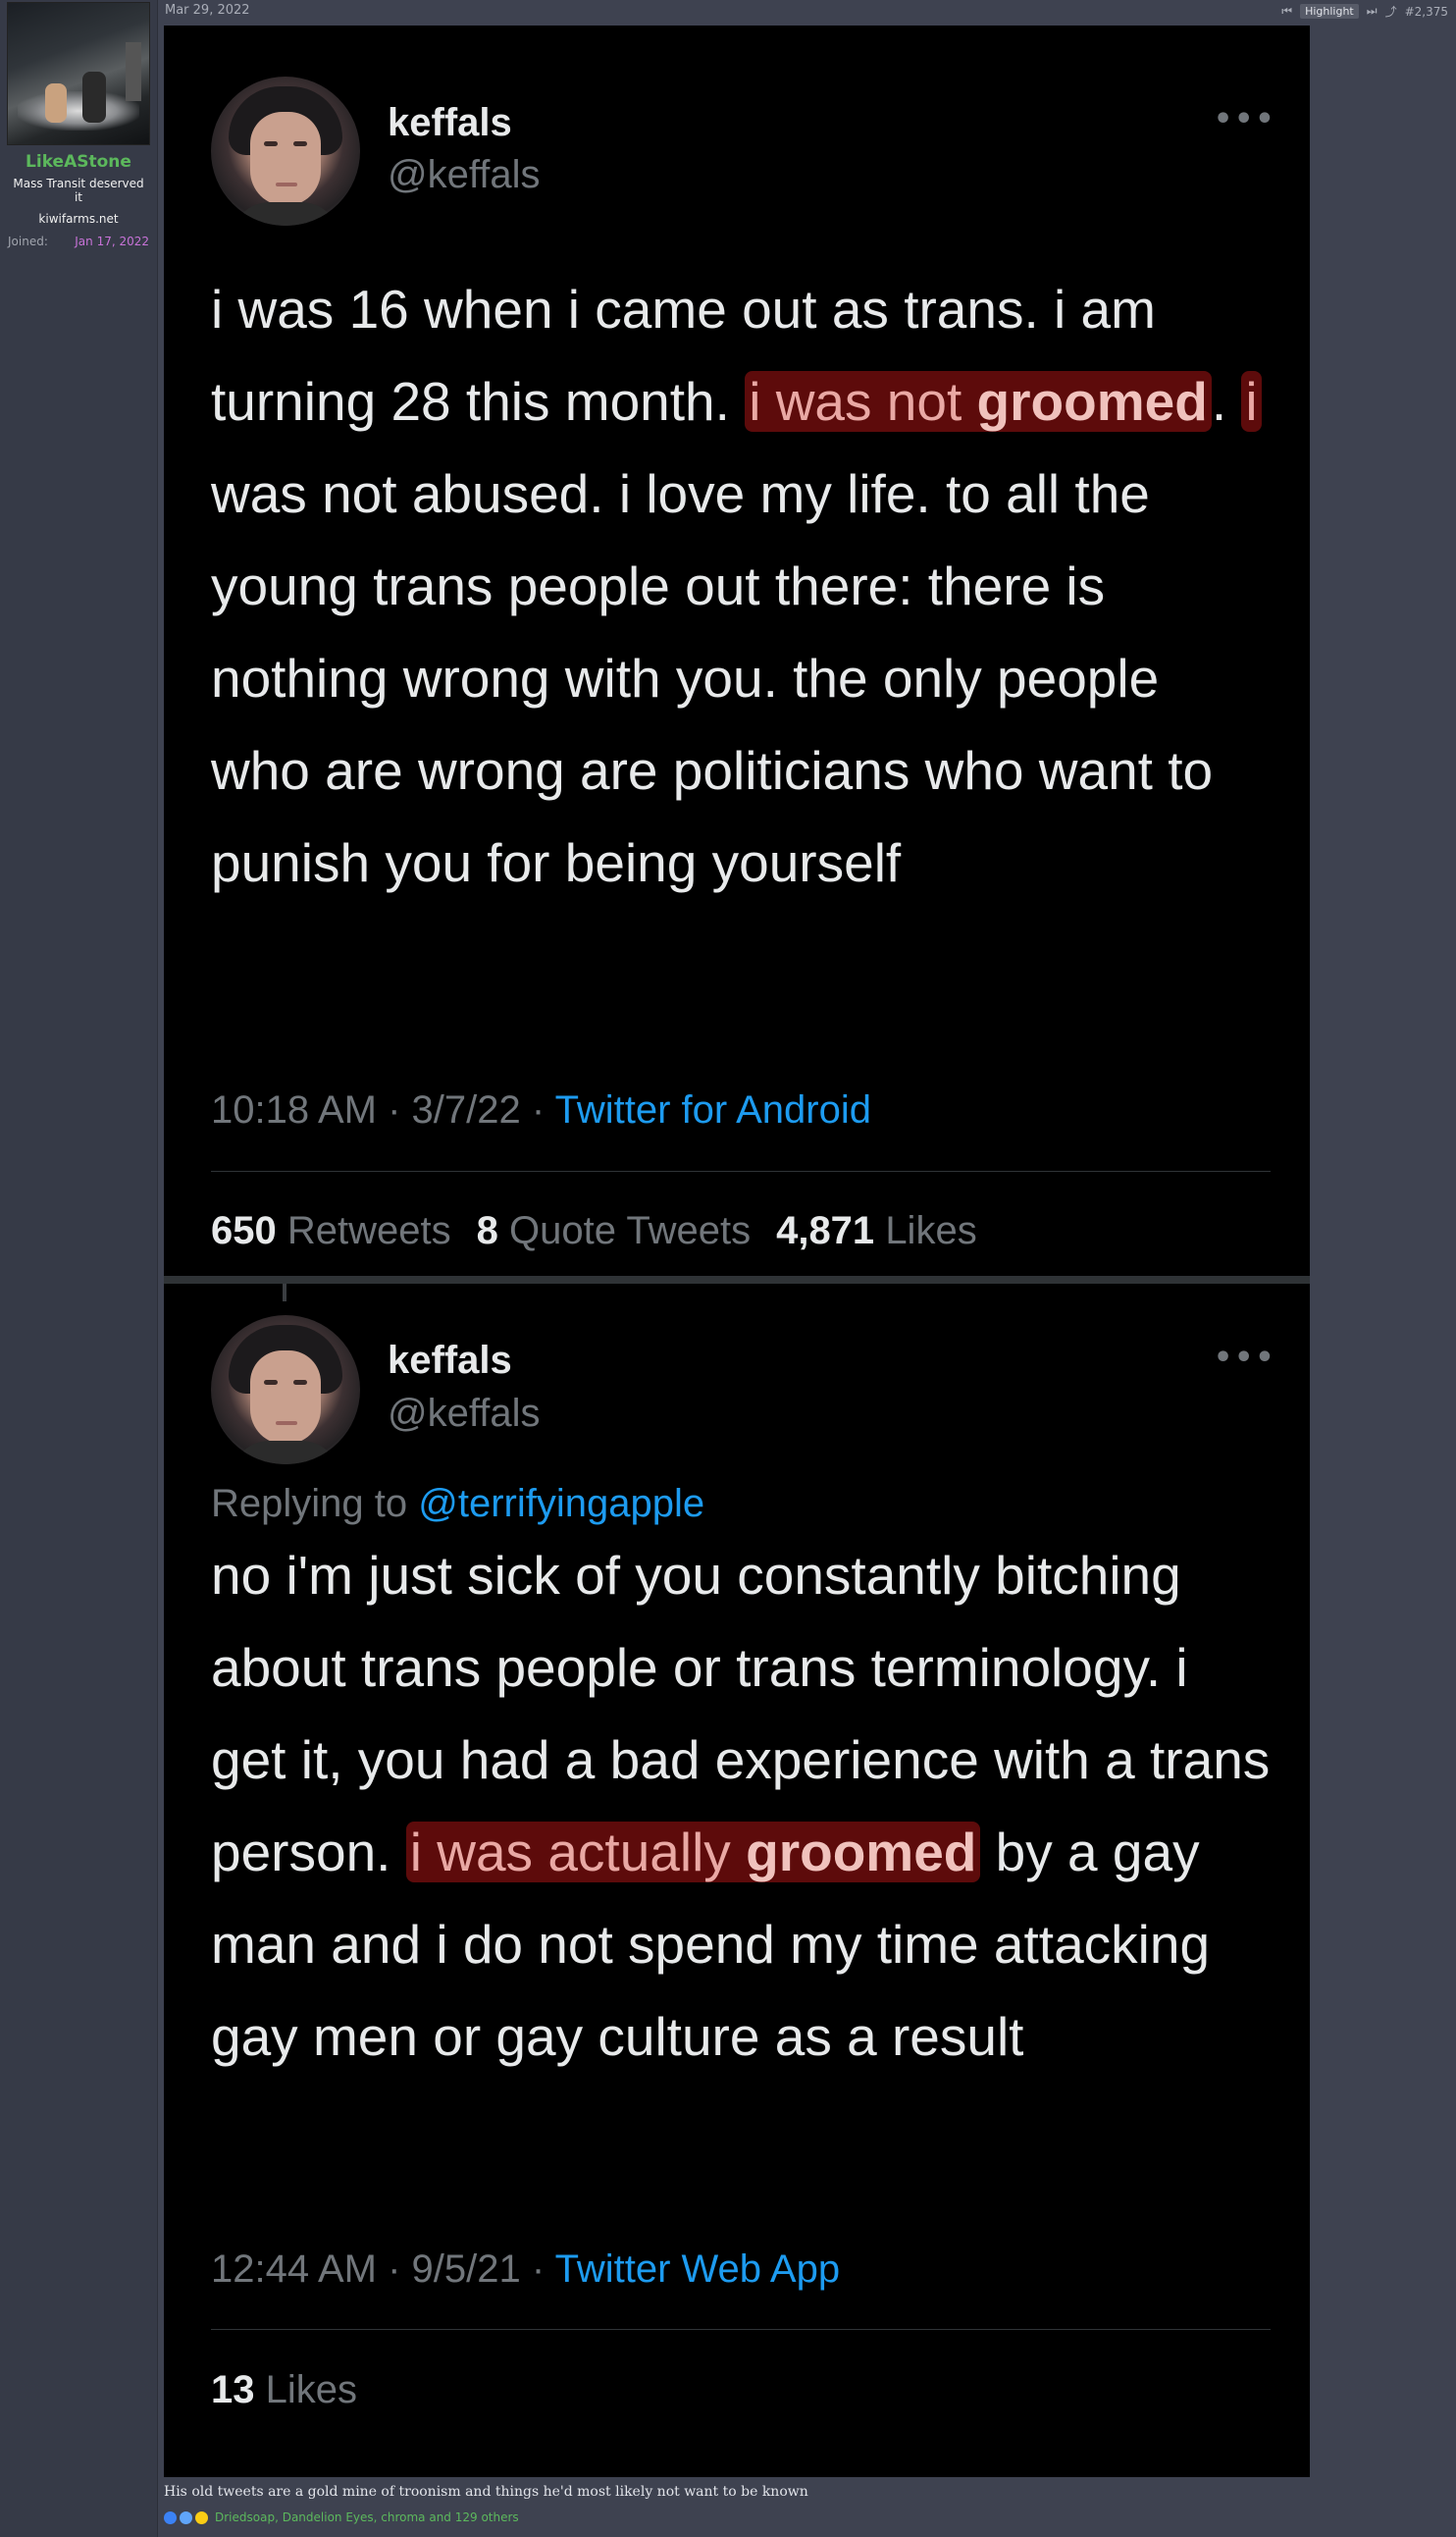 The image size is (1456, 2537). I want to click on highlighted-phrase: i was not groomed, so click(978, 401).